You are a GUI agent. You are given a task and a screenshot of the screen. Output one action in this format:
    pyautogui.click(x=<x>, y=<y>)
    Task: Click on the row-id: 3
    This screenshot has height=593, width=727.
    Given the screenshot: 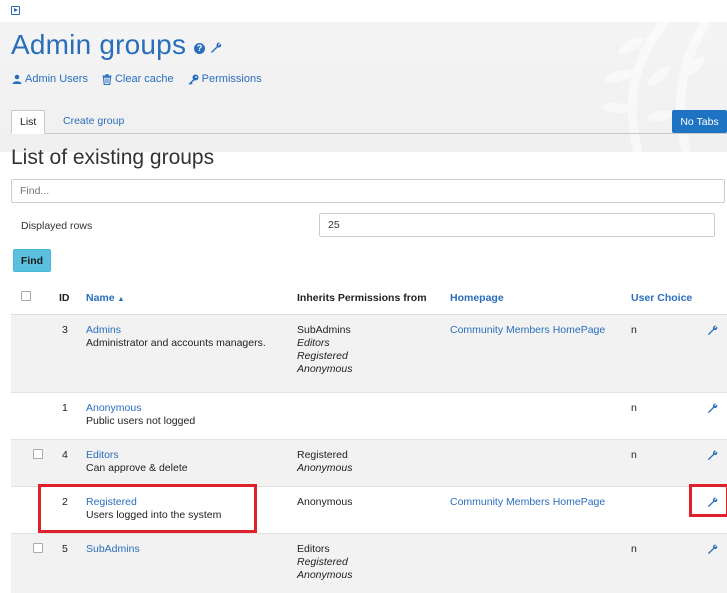 What is the action you would take?
    pyautogui.click(x=65, y=330)
    